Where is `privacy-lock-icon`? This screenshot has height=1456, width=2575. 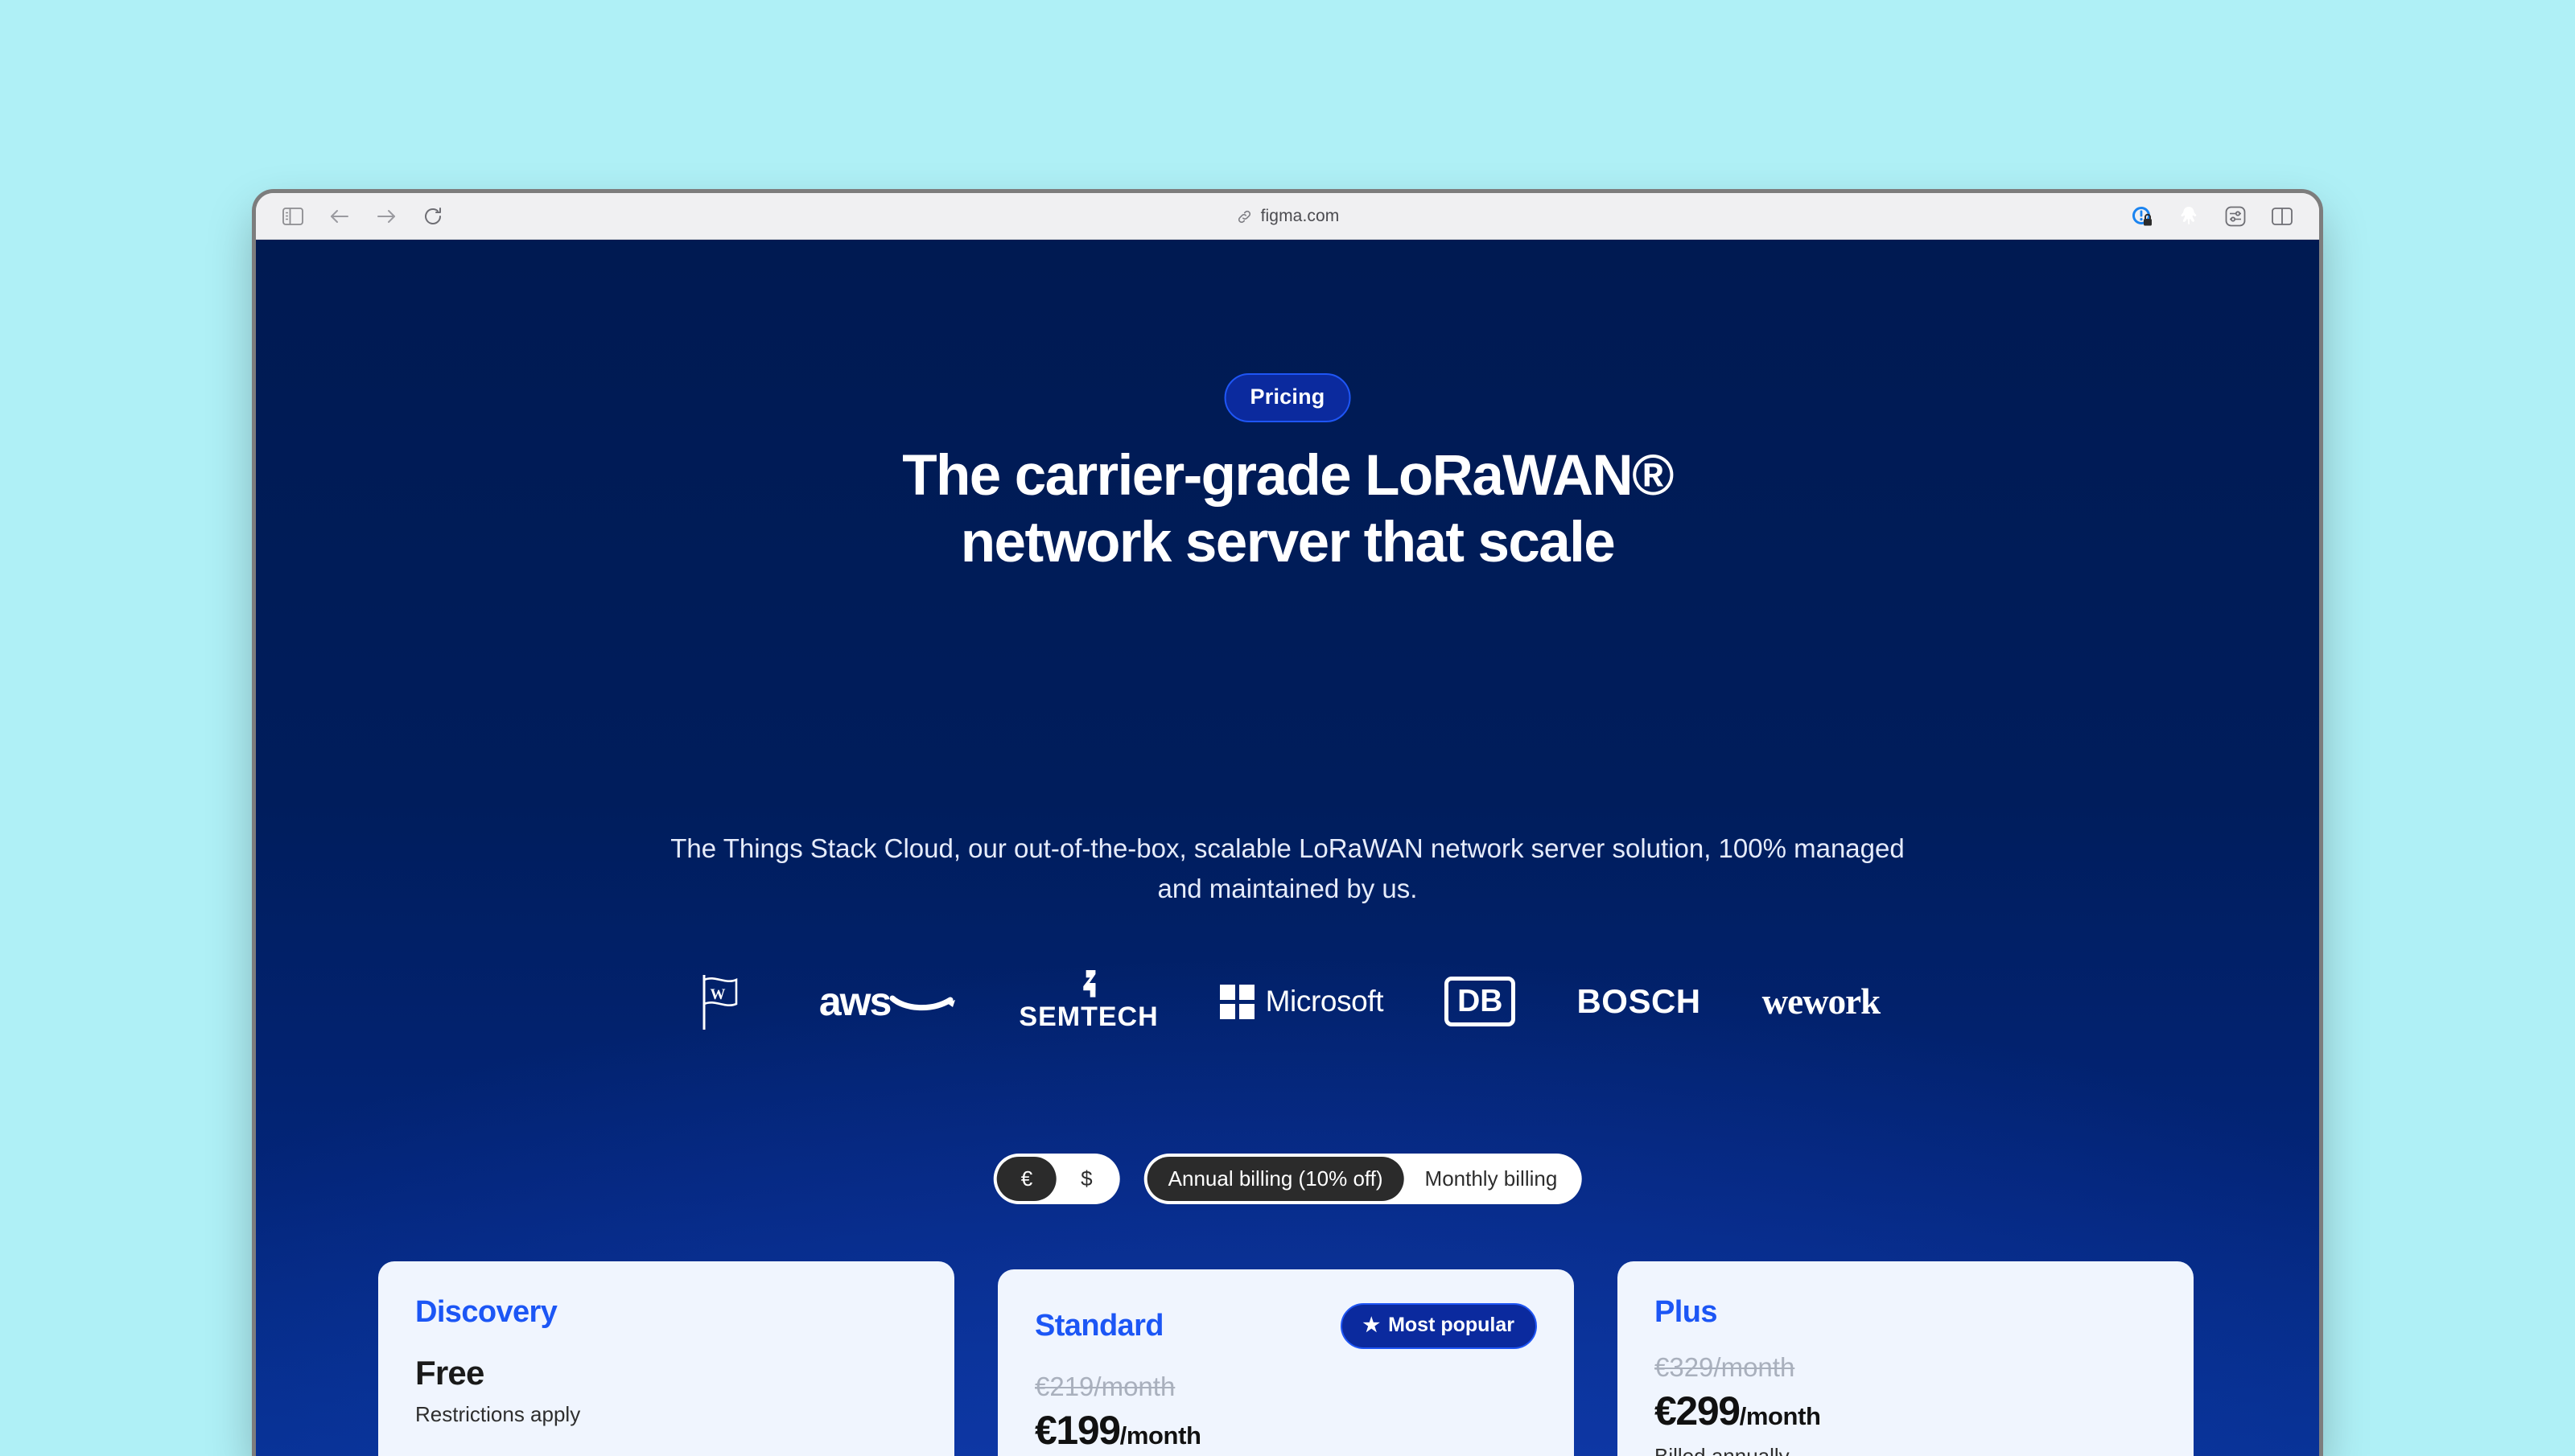 privacy-lock-icon is located at coordinates (2142, 216).